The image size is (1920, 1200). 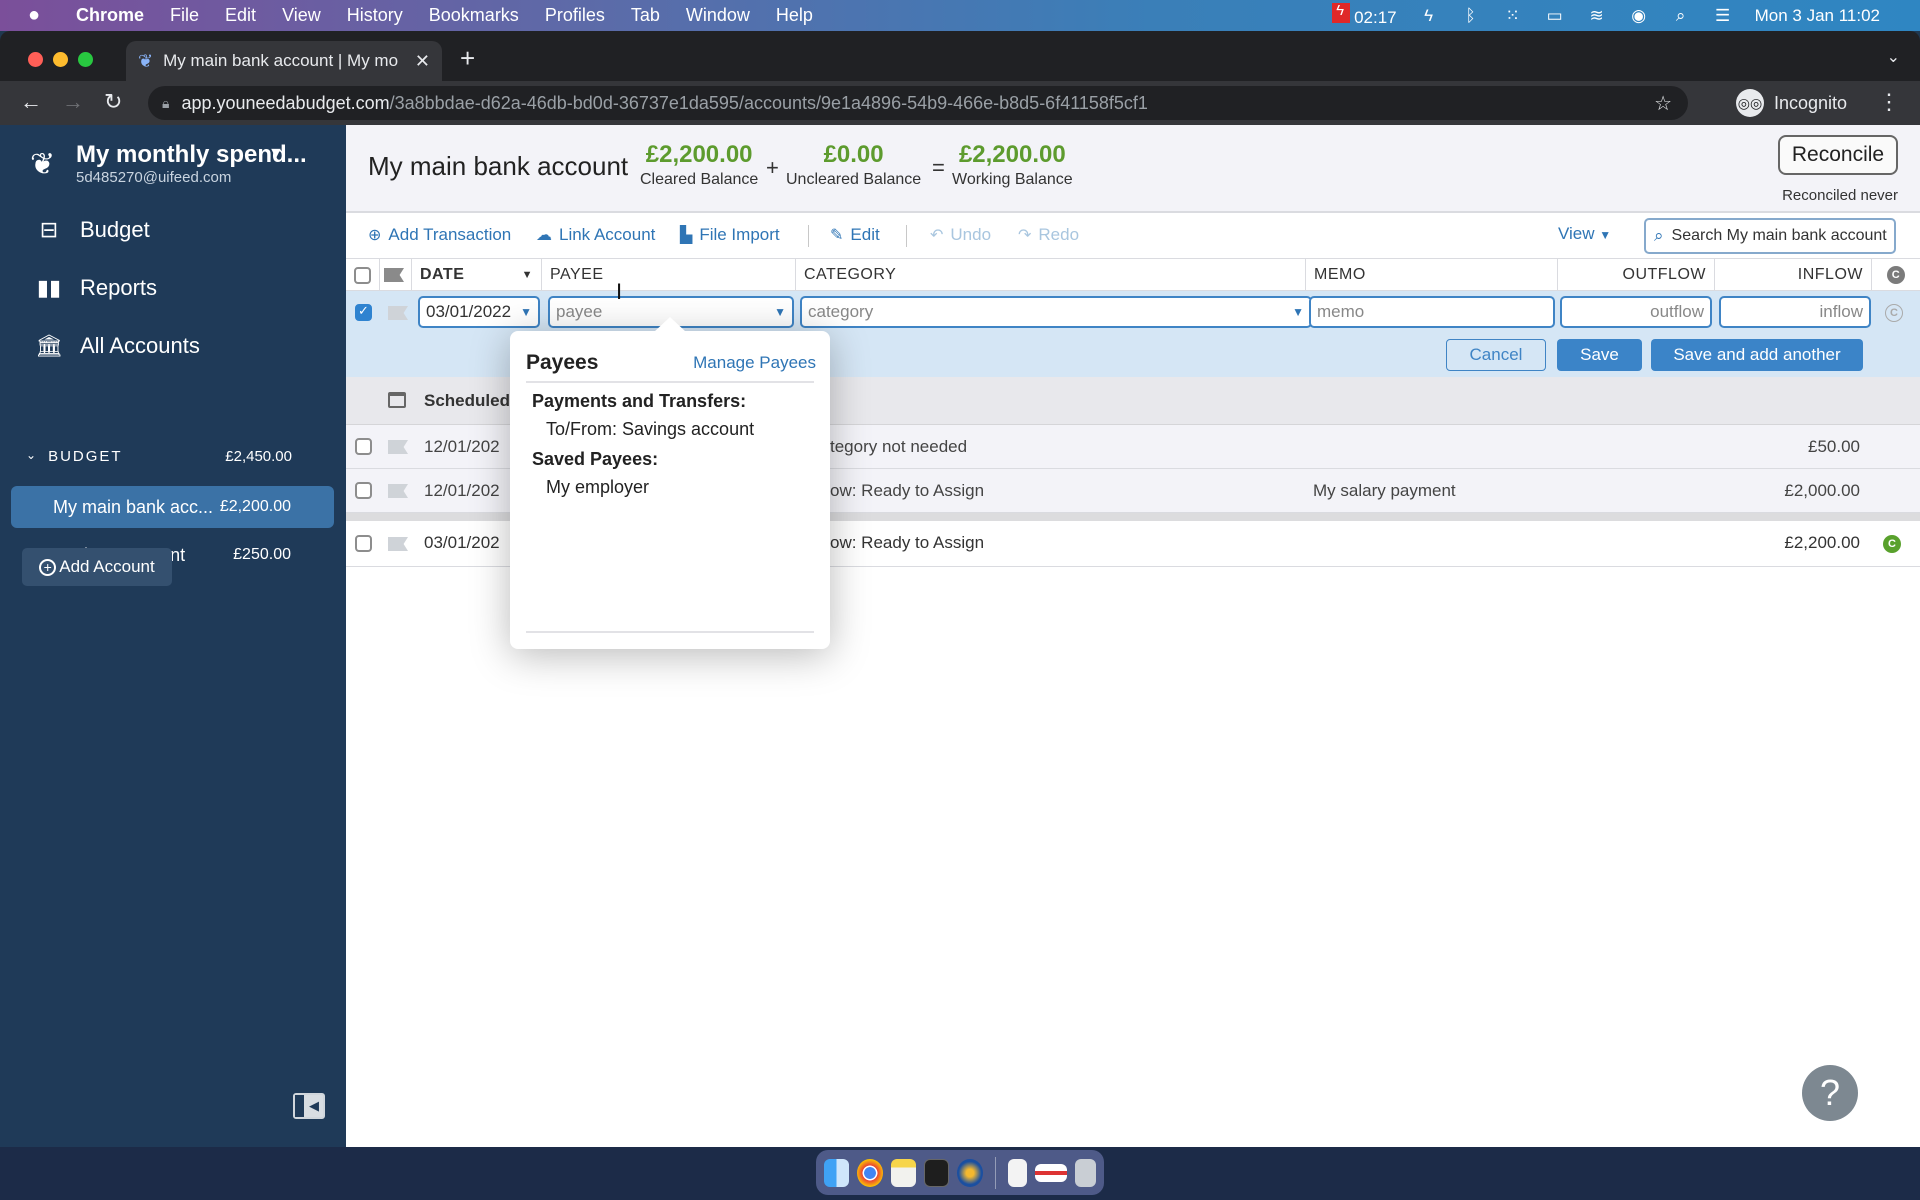 What do you see at coordinates (276, 154) in the screenshot?
I see `budget-menu-caret-icon: ▼` at bounding box center [276, 154].